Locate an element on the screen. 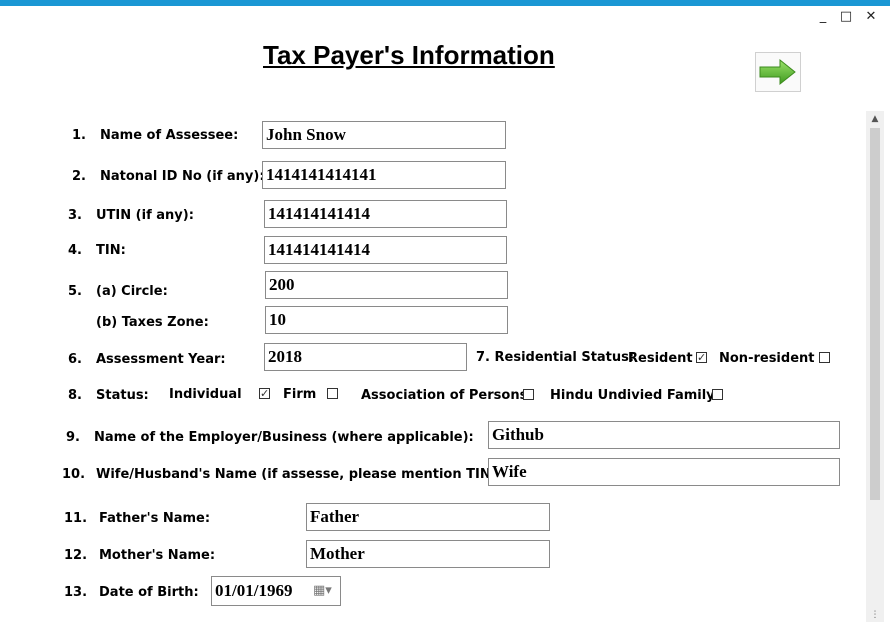 Image resolution: width=890 pixels, height=622 pixels. residential-status-label: 7. Residential Status: is located at coordinates (555, 357).